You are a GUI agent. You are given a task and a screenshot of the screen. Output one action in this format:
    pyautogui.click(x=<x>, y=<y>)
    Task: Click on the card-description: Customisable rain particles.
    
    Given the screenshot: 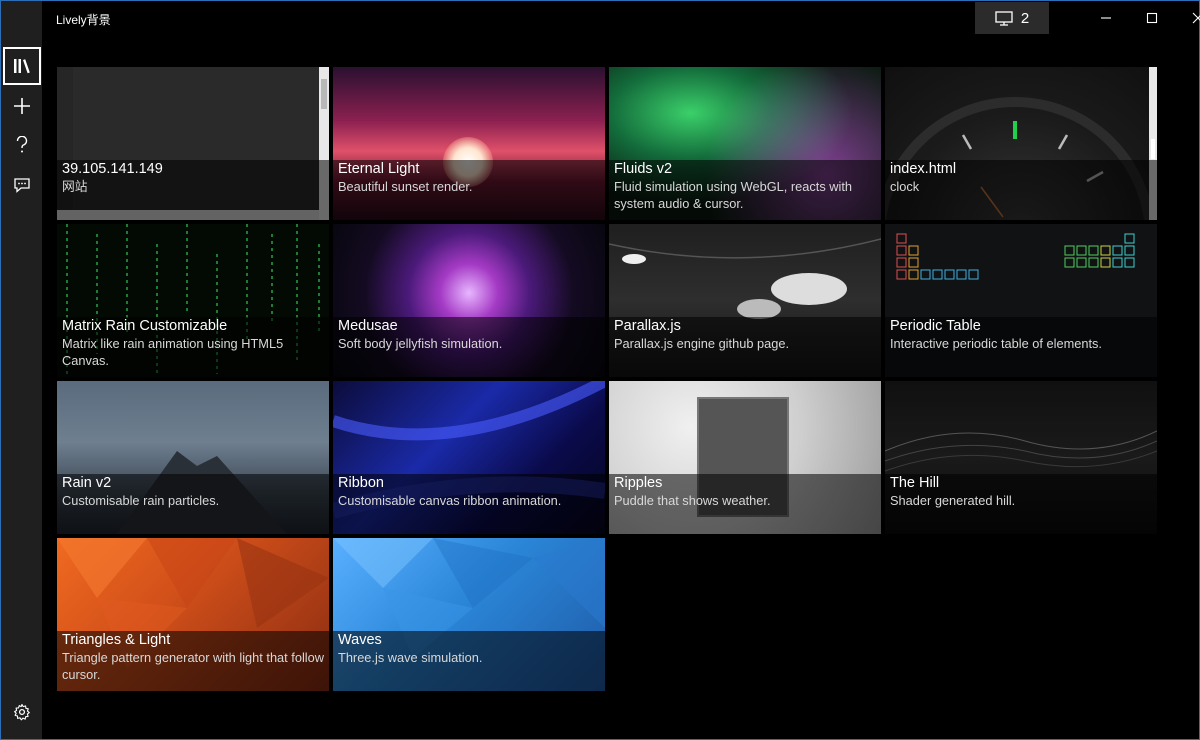 What is the action you would take?
    pyautogui.click(x=141, y=500)
    